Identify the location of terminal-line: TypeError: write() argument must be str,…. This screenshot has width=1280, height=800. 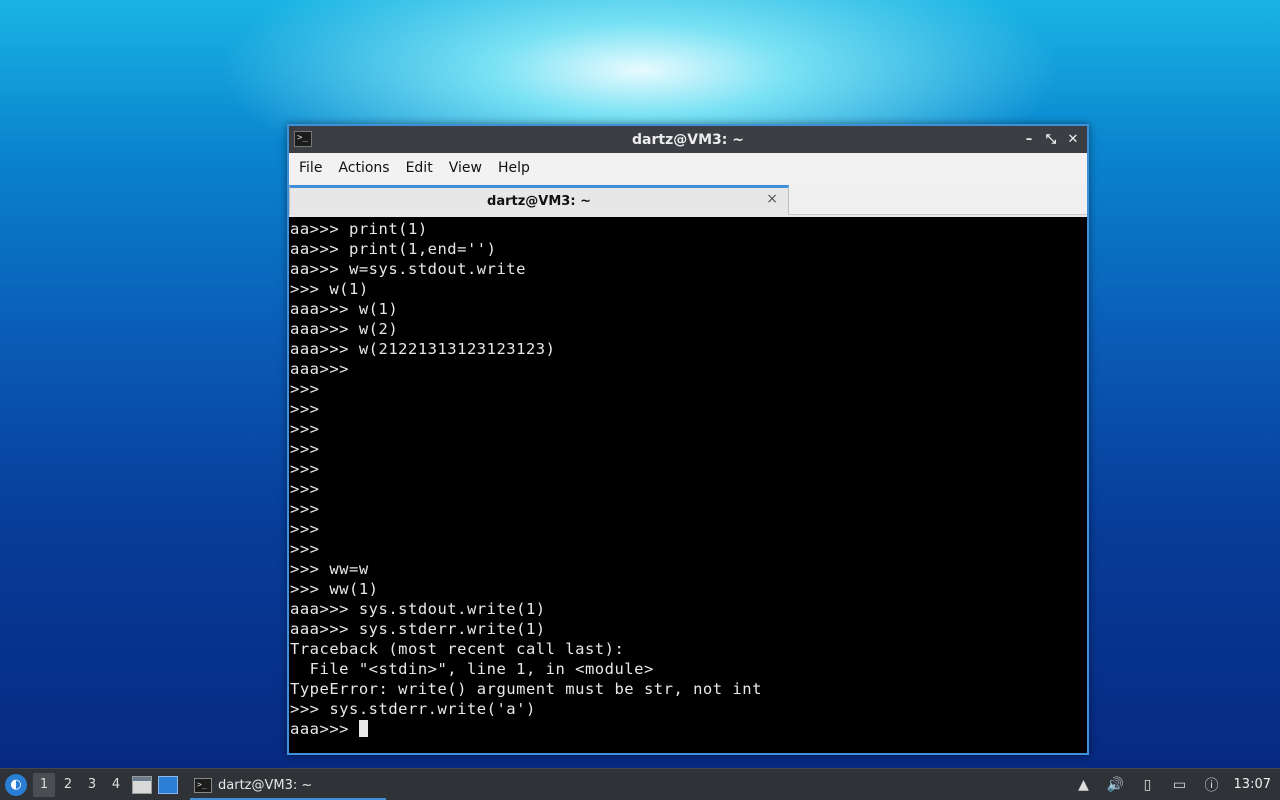
(526, 689).